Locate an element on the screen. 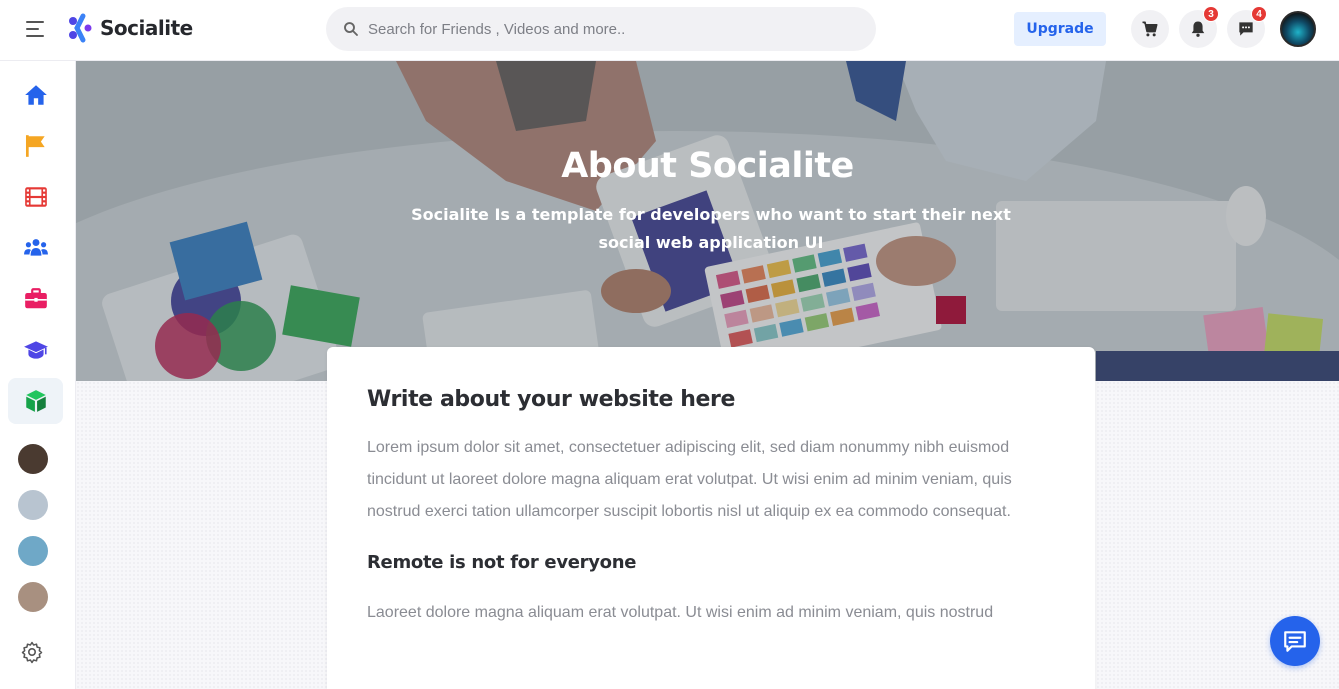 The height and width of the screenshot is (689, 1339). cart-icon is located at coordinates (1150, 29).